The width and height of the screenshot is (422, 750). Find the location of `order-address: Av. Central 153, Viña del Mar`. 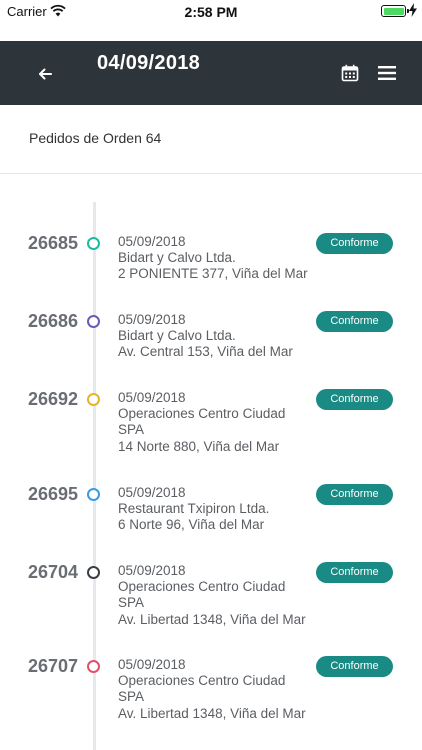

order-address: Av. Central 153, Viña del Mar is located at coordinates (205, 352).